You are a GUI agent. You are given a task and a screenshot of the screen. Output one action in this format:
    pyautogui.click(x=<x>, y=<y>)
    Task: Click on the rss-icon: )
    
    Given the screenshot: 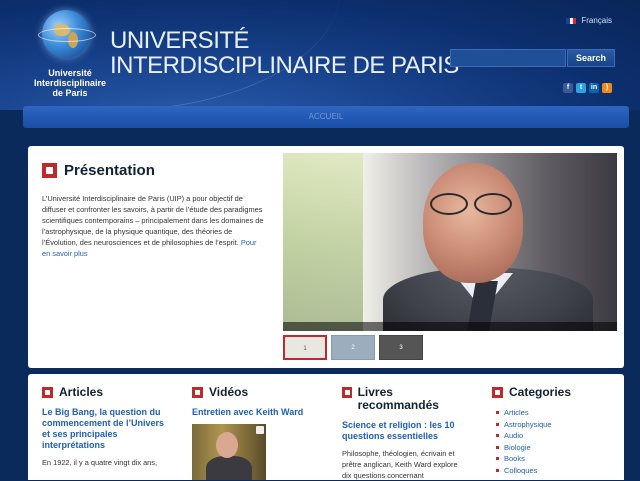 What is the action you would take?
    pyautogui.click(x=607, y=88)
    